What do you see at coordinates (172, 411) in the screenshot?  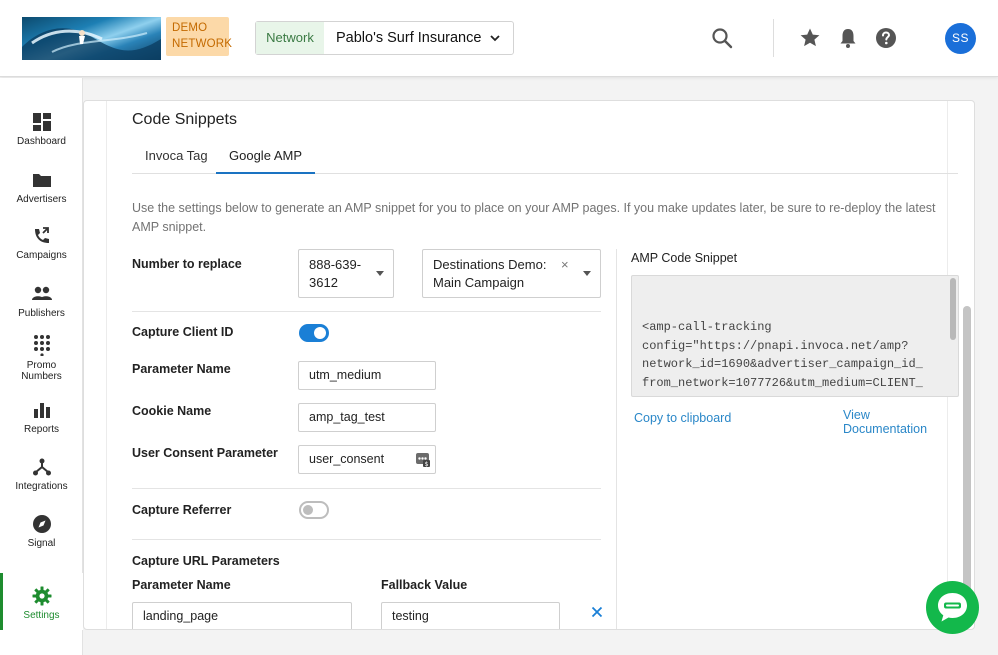 I see `cookie-name-label: Cookie Name` at bounding box center [172, 411].